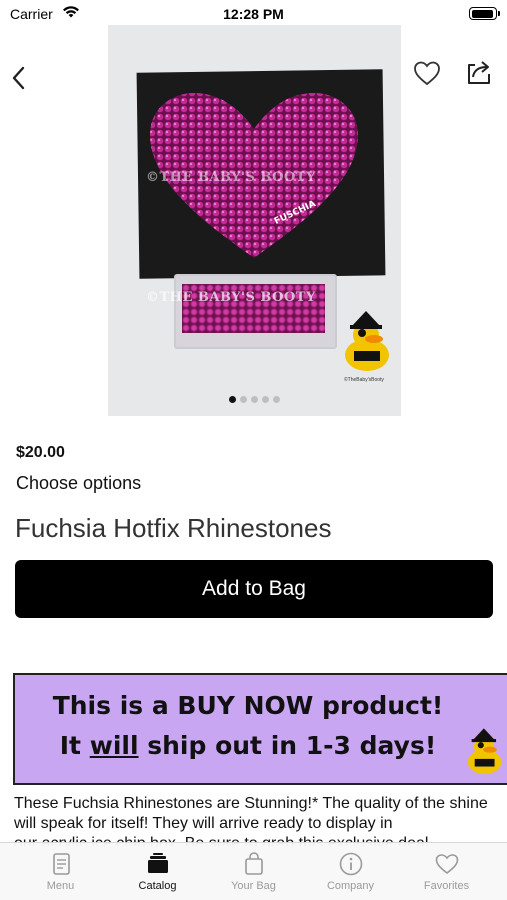 This screenshot has height=900, width=507. I want to click on tab-company: Company, so click(350, 871).